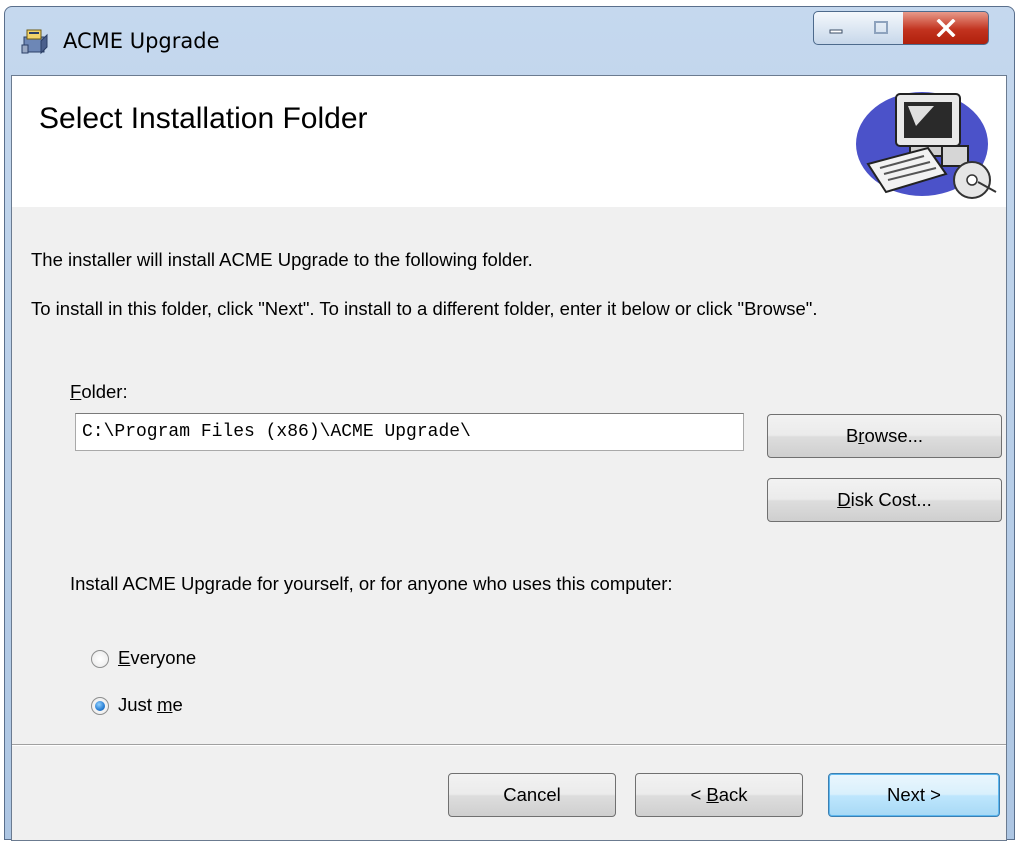 The image size is (1019, 841). What do you see at coordinates (100, 706) in the screenshot?
I see `just-me-radio` at bounding box center [100, 706].